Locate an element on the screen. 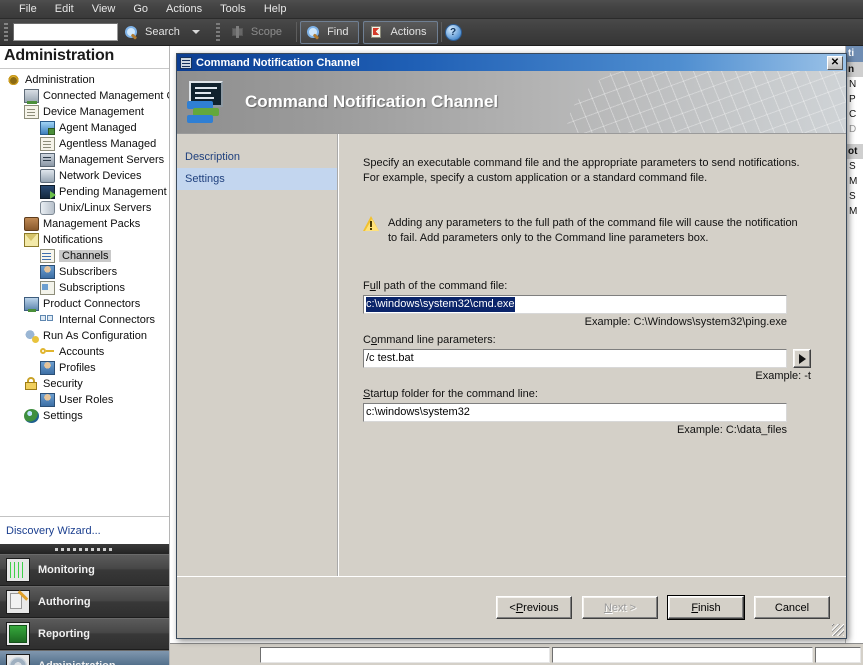  tree-item-channels: Channels is located at coordinates (84, 256).